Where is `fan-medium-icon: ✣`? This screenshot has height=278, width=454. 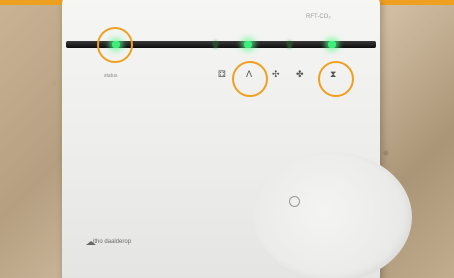
fan-medium-icon: ✣ is located at coordinates (276, 74).